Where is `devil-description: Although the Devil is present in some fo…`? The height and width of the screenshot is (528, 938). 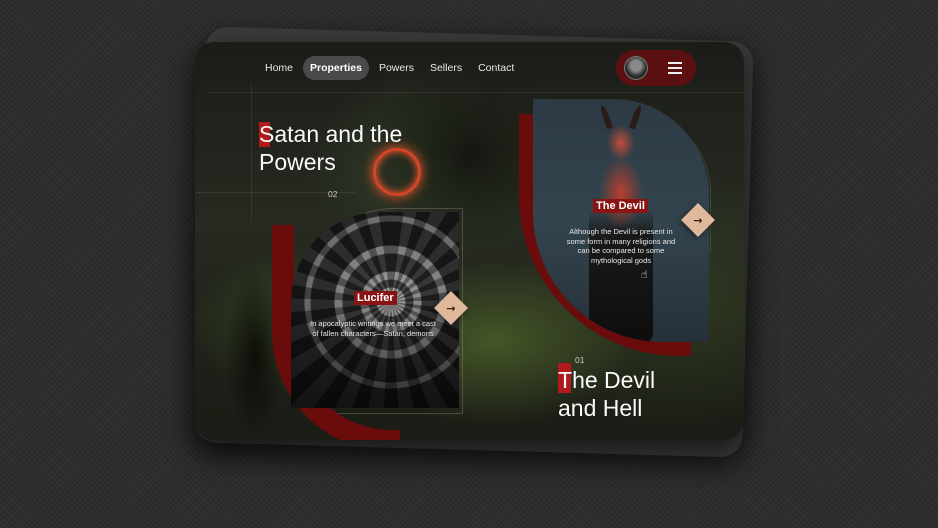 devil-description: Although the Devil is present in some fo… is located at coordinates (621, 246).